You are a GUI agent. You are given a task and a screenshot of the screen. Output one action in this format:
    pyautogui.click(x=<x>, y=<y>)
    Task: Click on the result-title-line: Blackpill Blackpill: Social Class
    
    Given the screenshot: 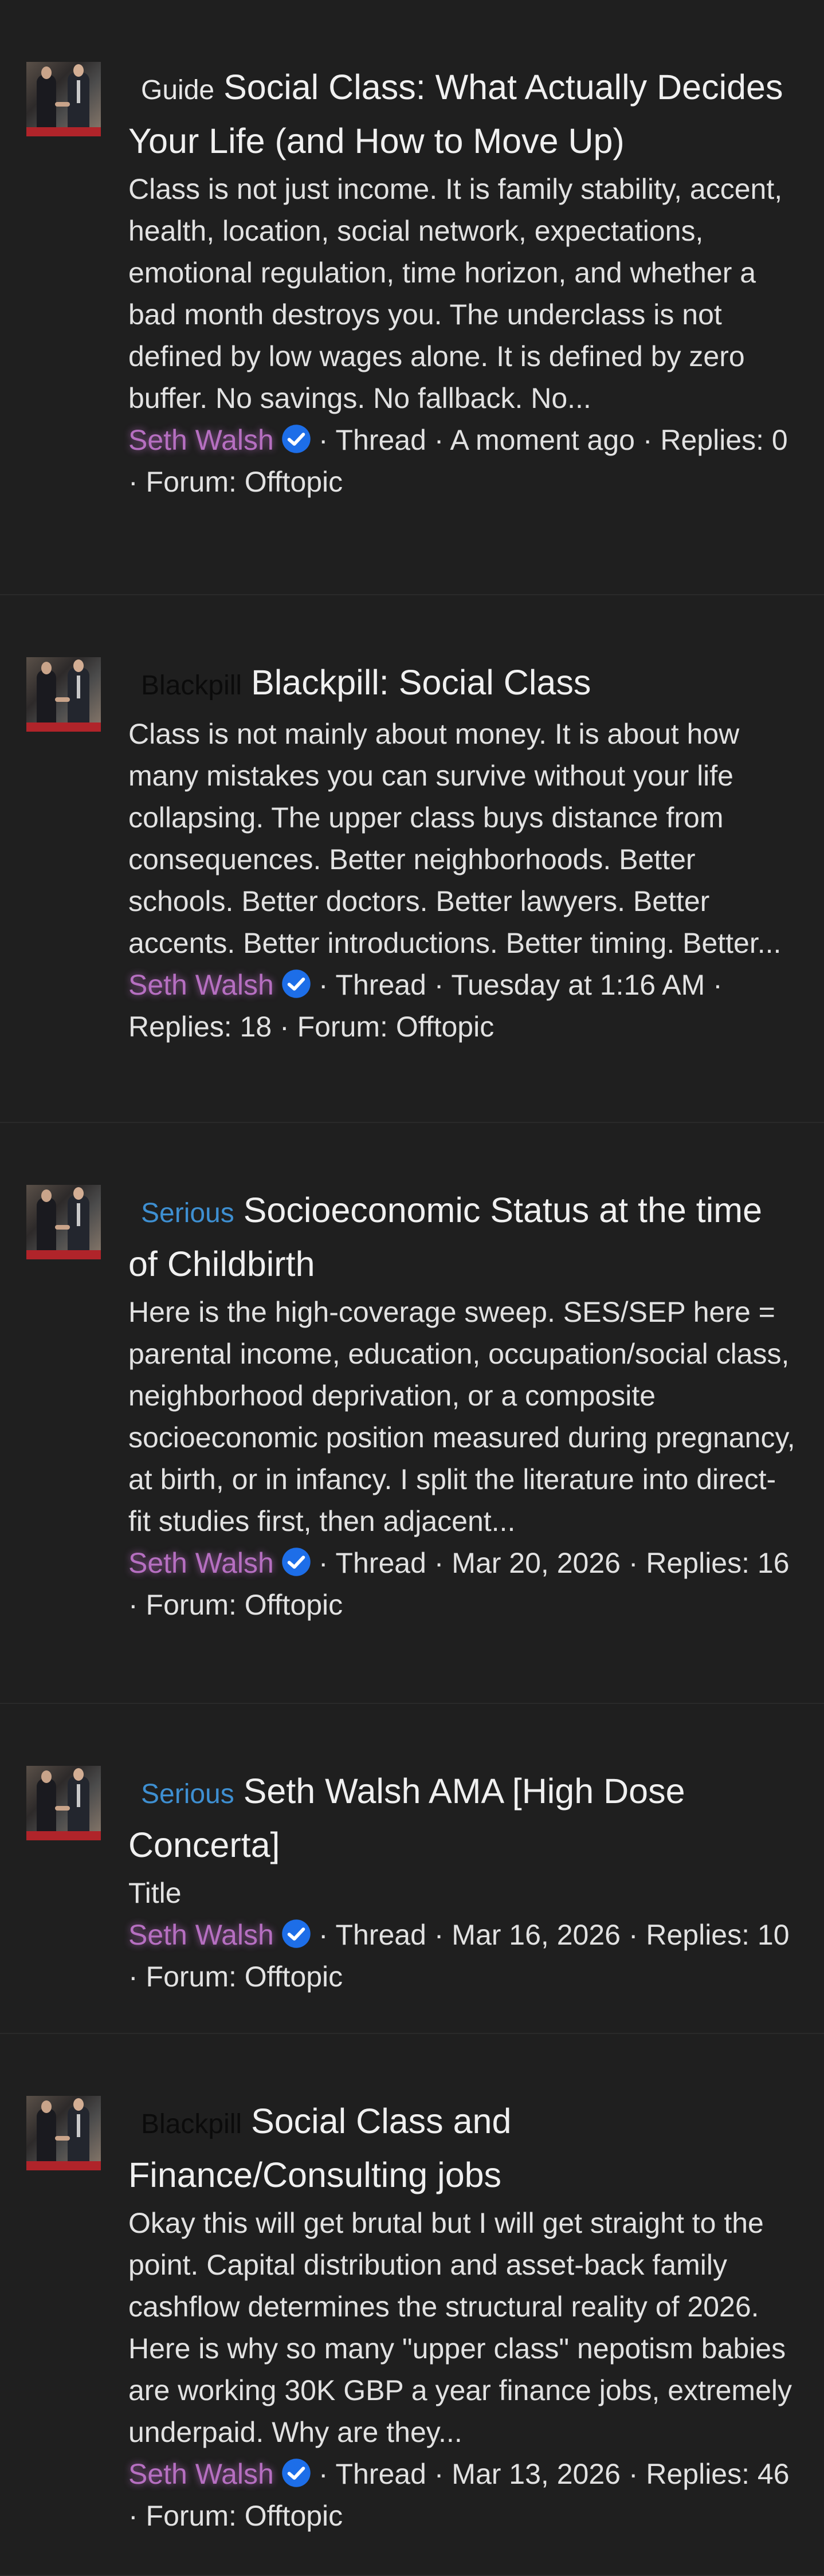 What is the action you would take?
    pyautogui.click(x=463, y=684)
    